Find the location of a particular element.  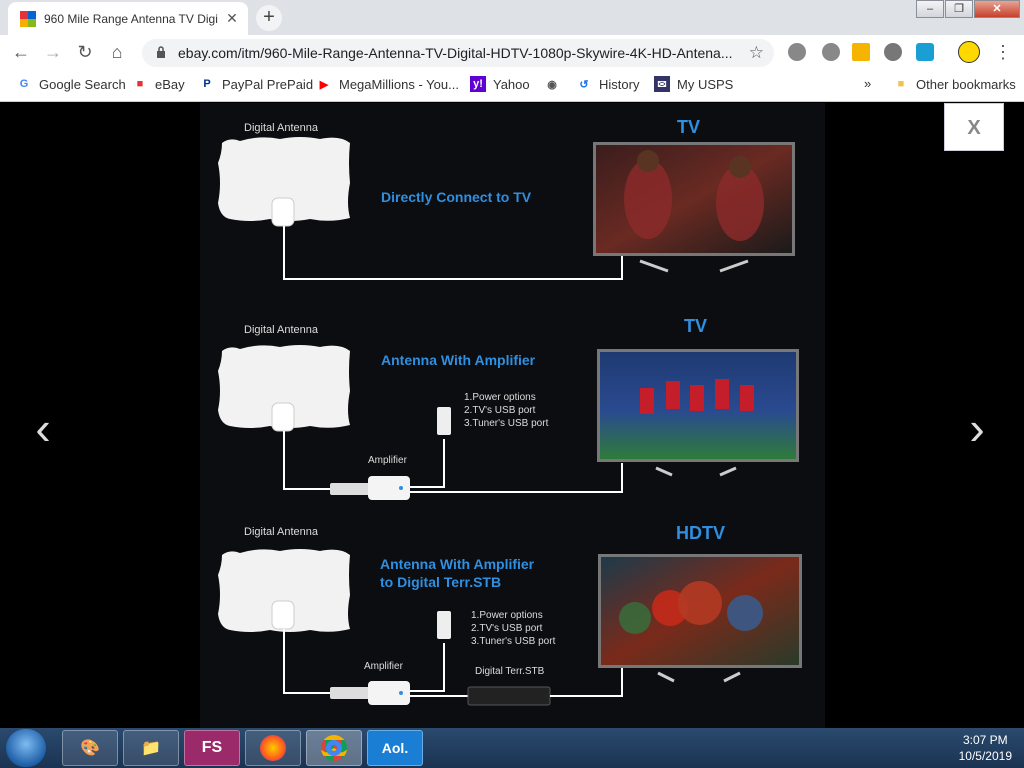

forward-icon: → is located at coordinates (53, 52).